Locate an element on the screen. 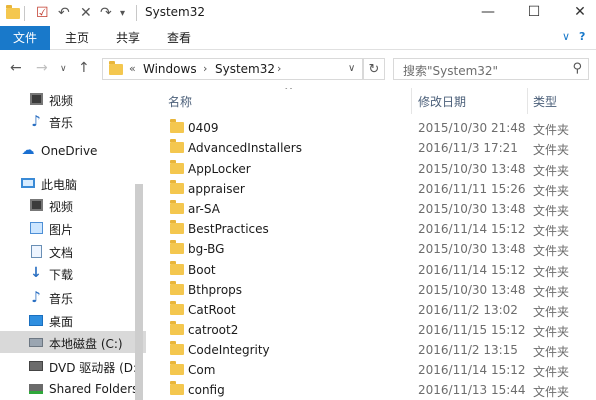 Image resolution: width=596 pixels, height=400 pixels. properties-icon: ☑ is located at coordinates (42, 13).